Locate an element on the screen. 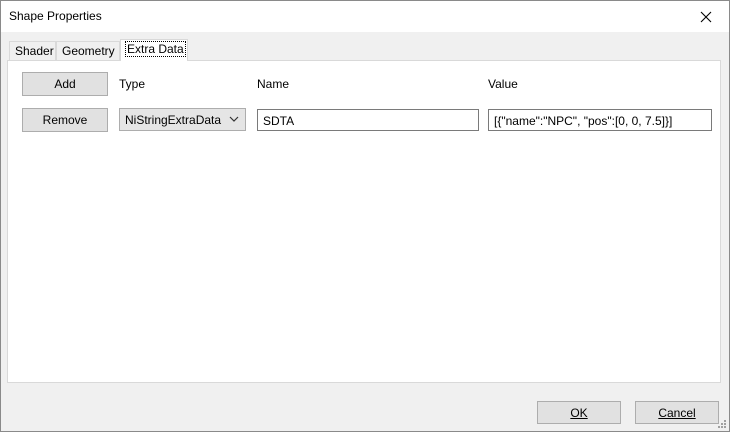 Image resolution: width=730 pixels, height=432 pixels. type-select-value: NiStringExtraData is located at coordinates (173, 120).